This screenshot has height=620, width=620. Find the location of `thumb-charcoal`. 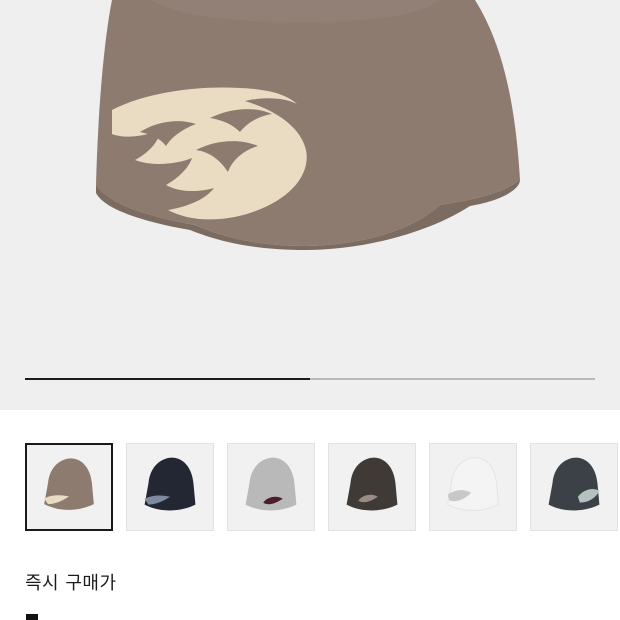

thumb-charcoal is located at coordinates (372, 487).